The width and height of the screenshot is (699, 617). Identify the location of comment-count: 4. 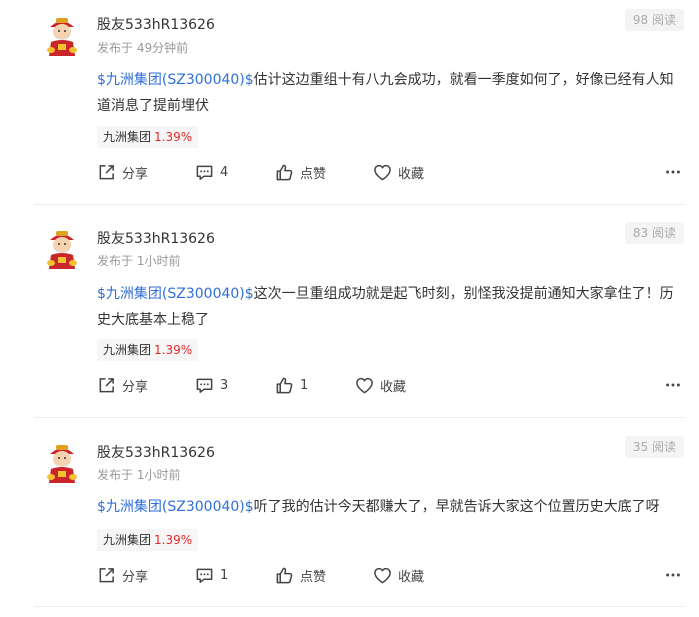
(224, 172).